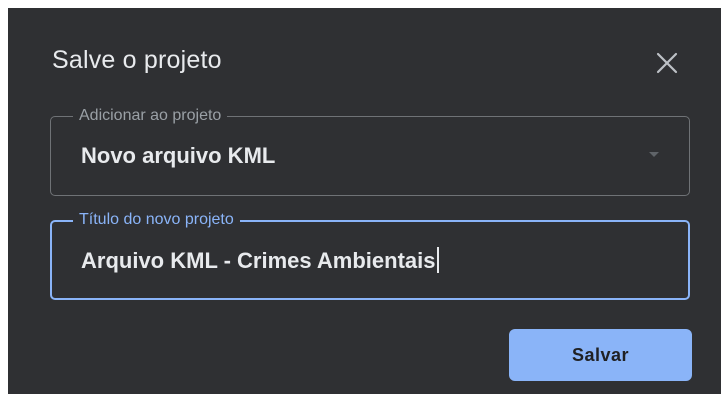 Image resolution: width=721 pixels, height=402 pixels. I want to click on project-title-value-wrapper: Arquivo KML - Crimes Ambientais, so click(260, 260).